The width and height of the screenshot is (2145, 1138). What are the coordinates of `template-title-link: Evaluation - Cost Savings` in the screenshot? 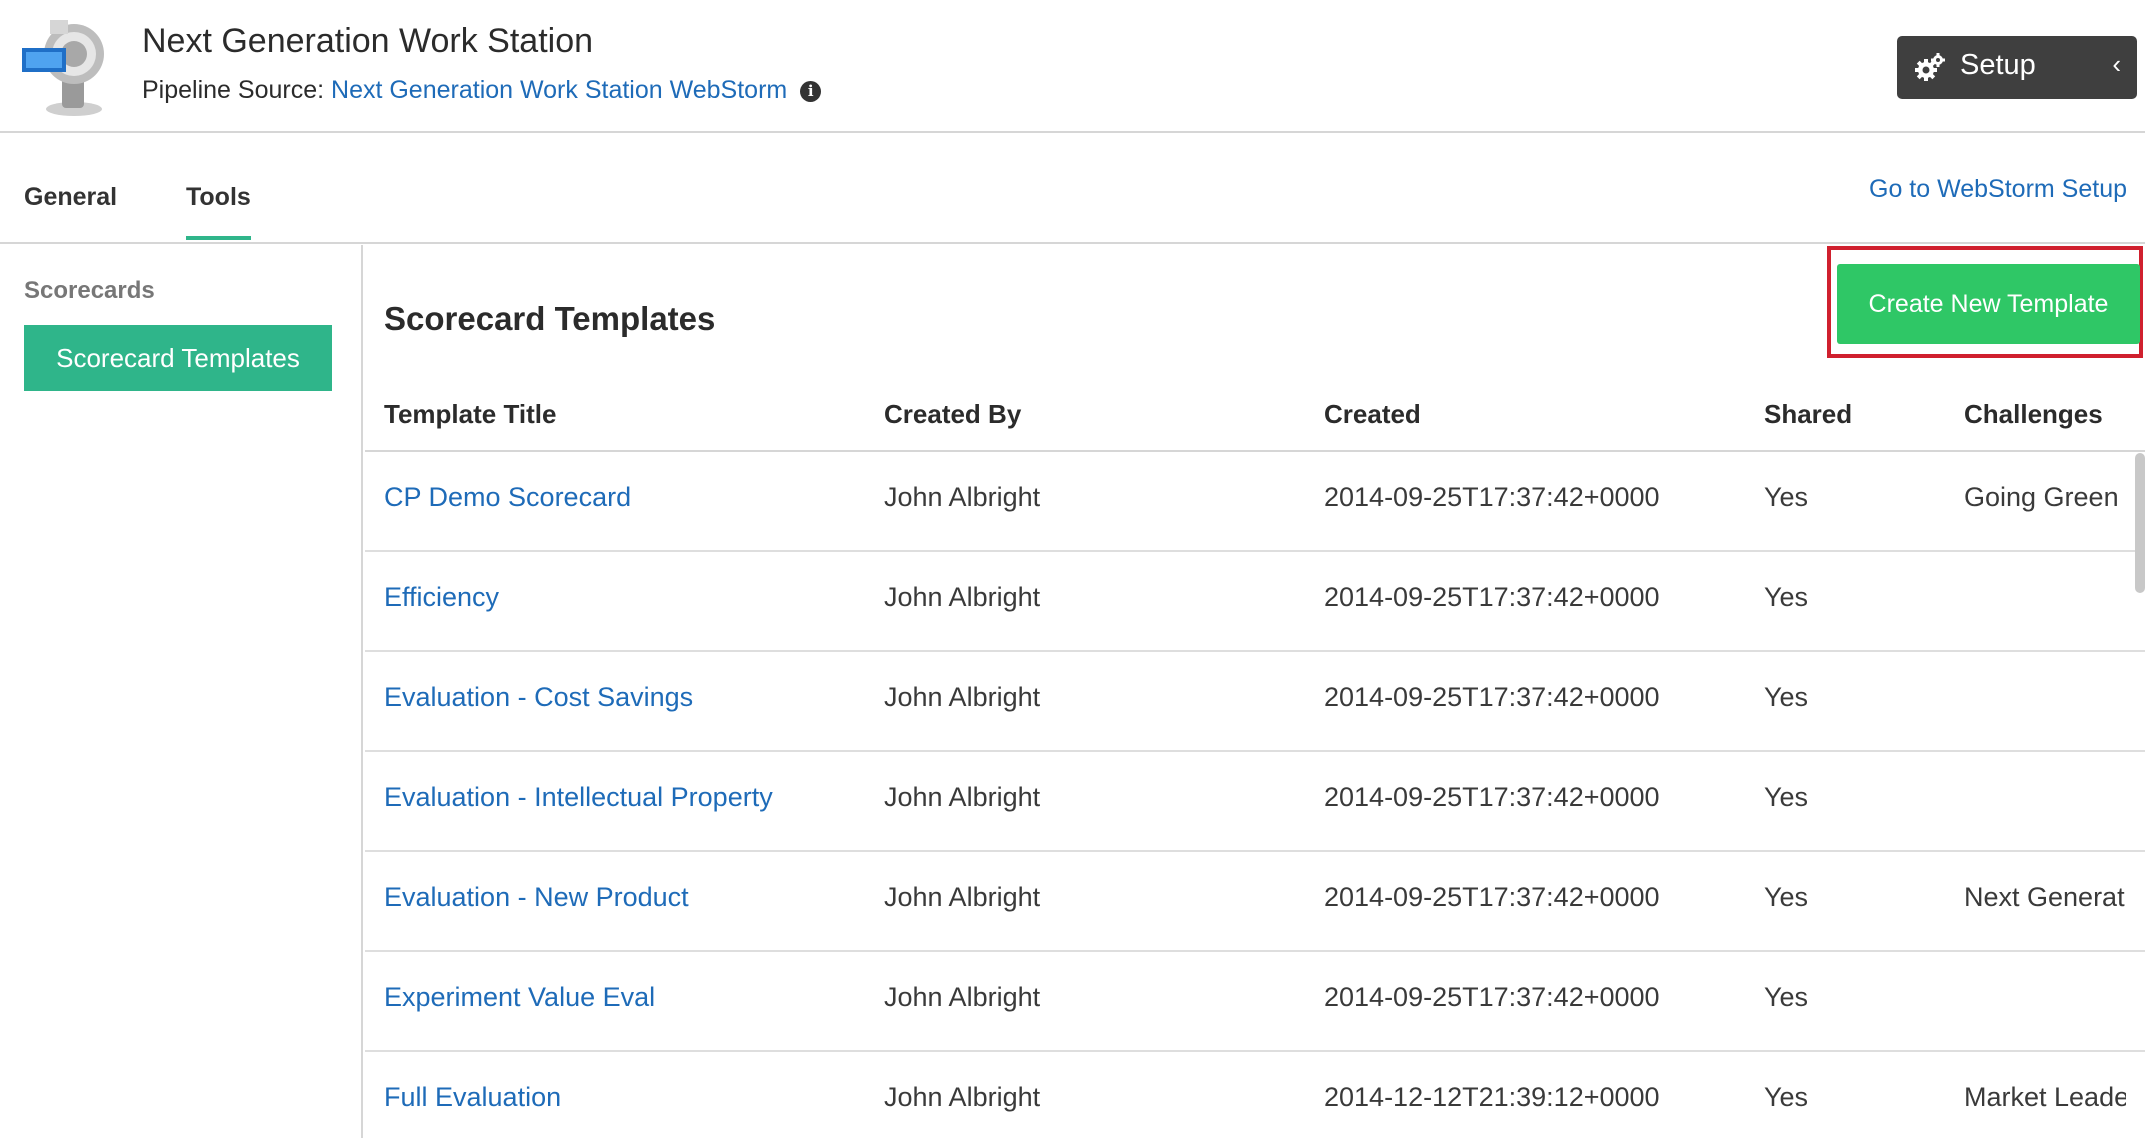 It's located at (538, 697).